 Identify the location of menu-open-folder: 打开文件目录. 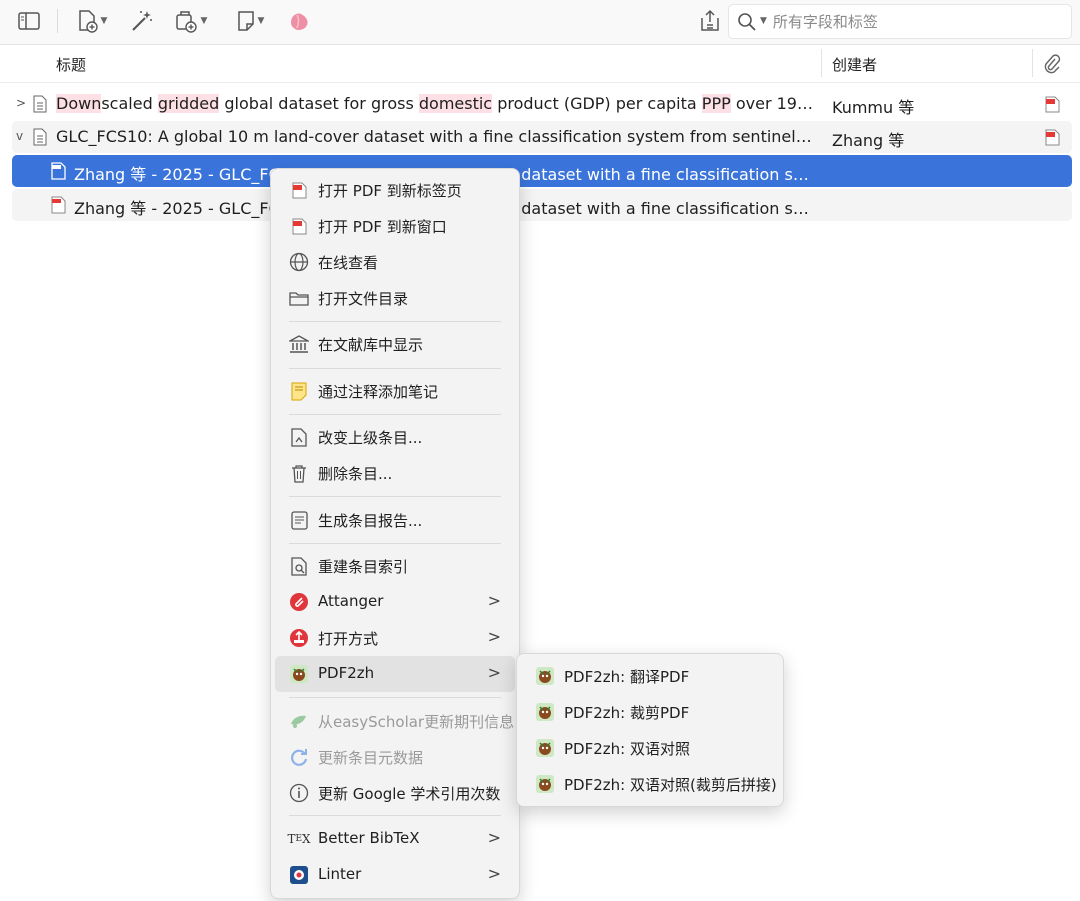
(395, 298).